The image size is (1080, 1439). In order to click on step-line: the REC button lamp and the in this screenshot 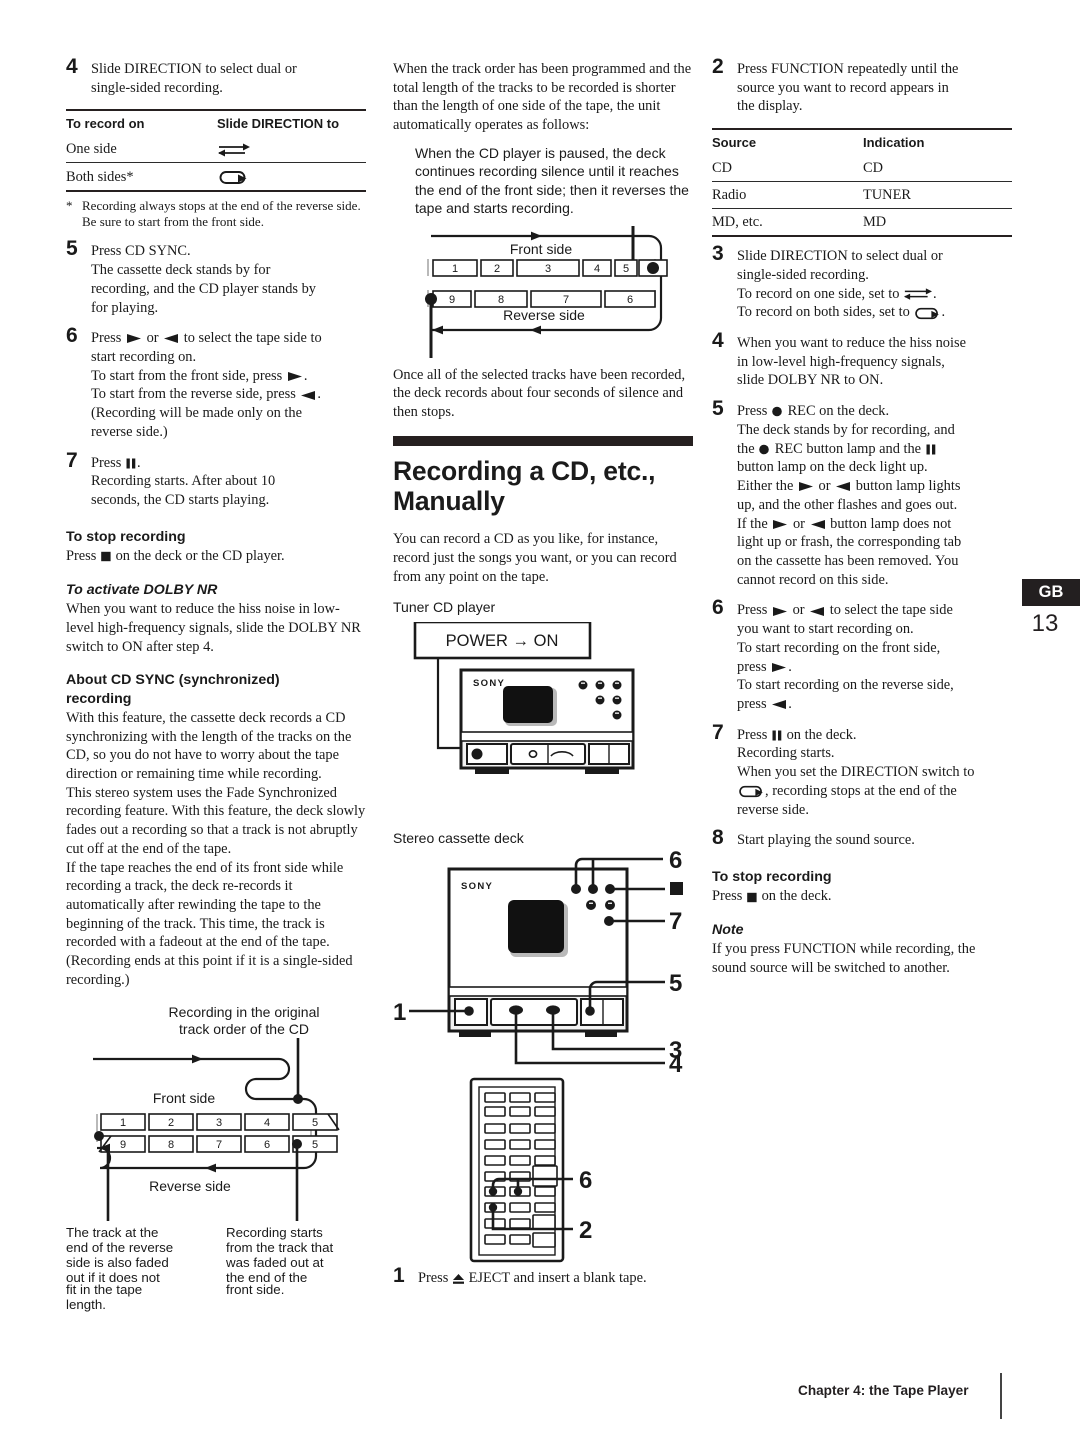, I will do `click(874, 449)`.